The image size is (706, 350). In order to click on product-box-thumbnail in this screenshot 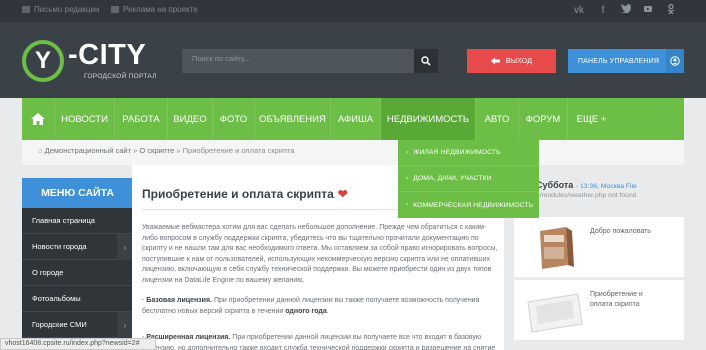, I will do `click(555, 248)`.